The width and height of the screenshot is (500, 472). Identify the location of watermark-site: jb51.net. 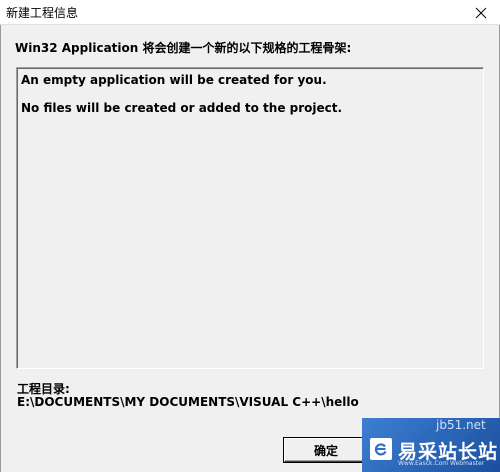
(461, 425).